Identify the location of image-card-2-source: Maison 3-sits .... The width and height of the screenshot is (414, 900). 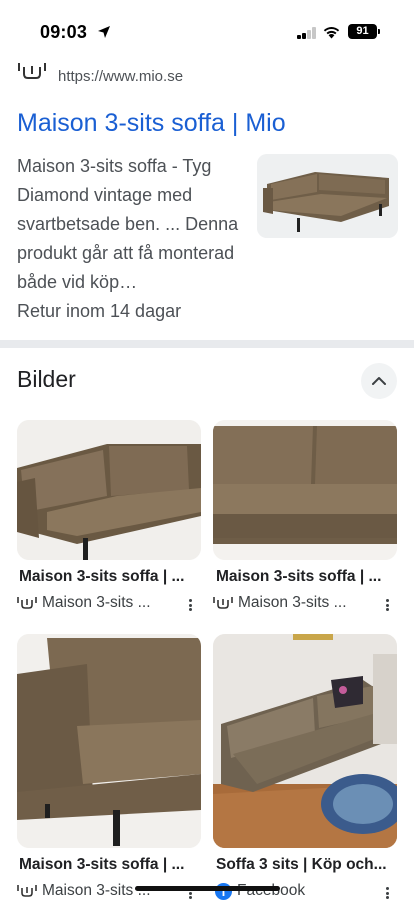
(295, 603).